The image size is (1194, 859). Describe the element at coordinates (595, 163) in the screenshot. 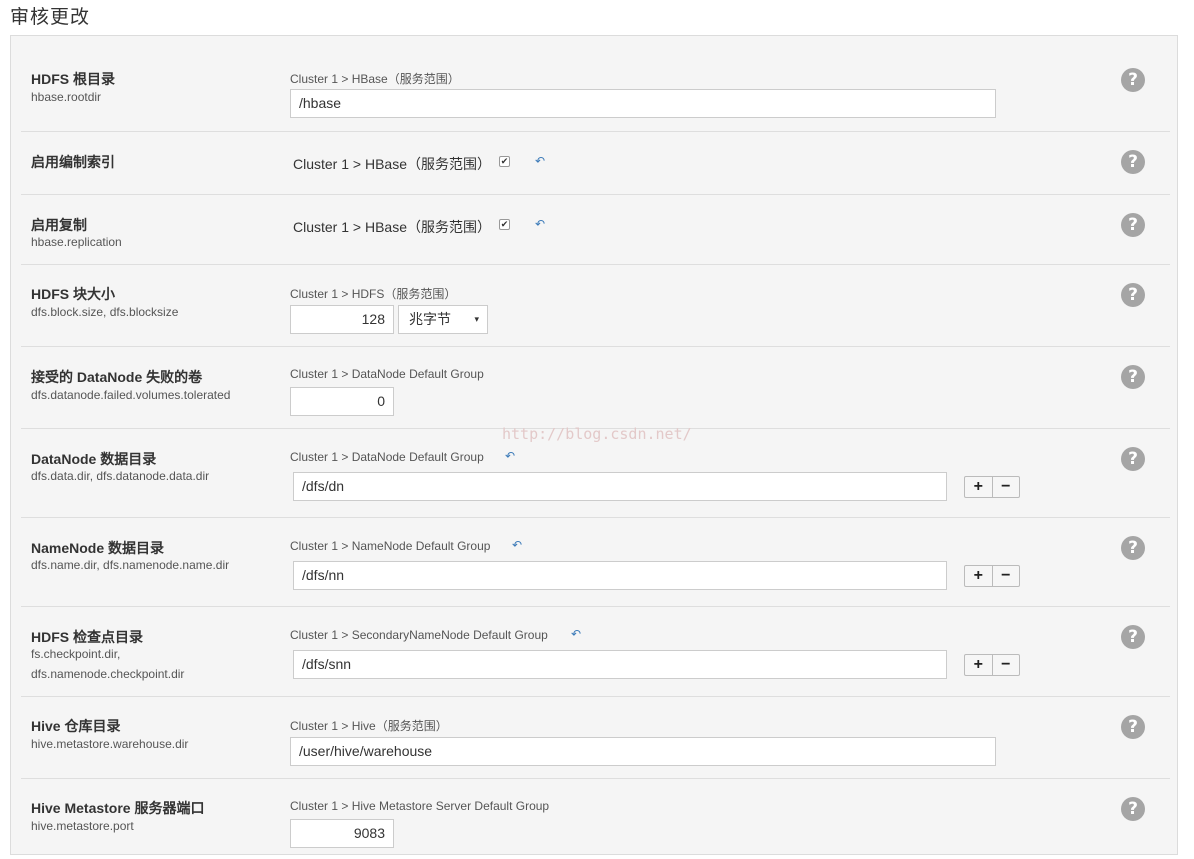

I see `config-row-enable-indexing: 启用编制索引 Cluster 1 > HBase（服务范围） ✔ ↶ ?` at that location.